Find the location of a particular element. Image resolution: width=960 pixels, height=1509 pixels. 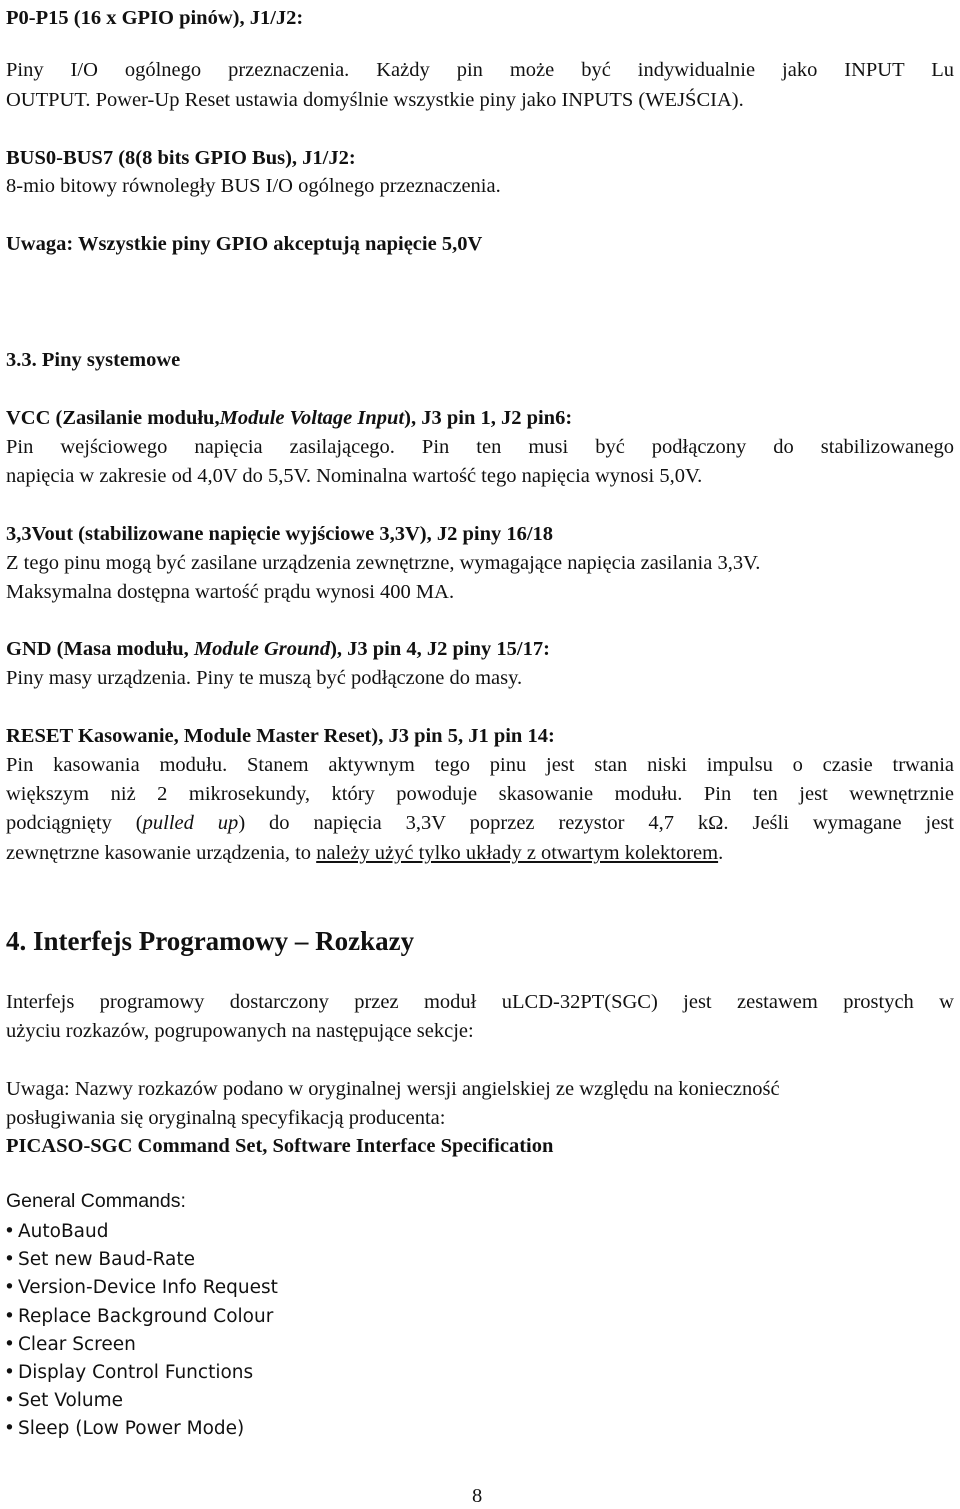

gnd-heading-italic: Module Ground is located at coordinates (262, 649).